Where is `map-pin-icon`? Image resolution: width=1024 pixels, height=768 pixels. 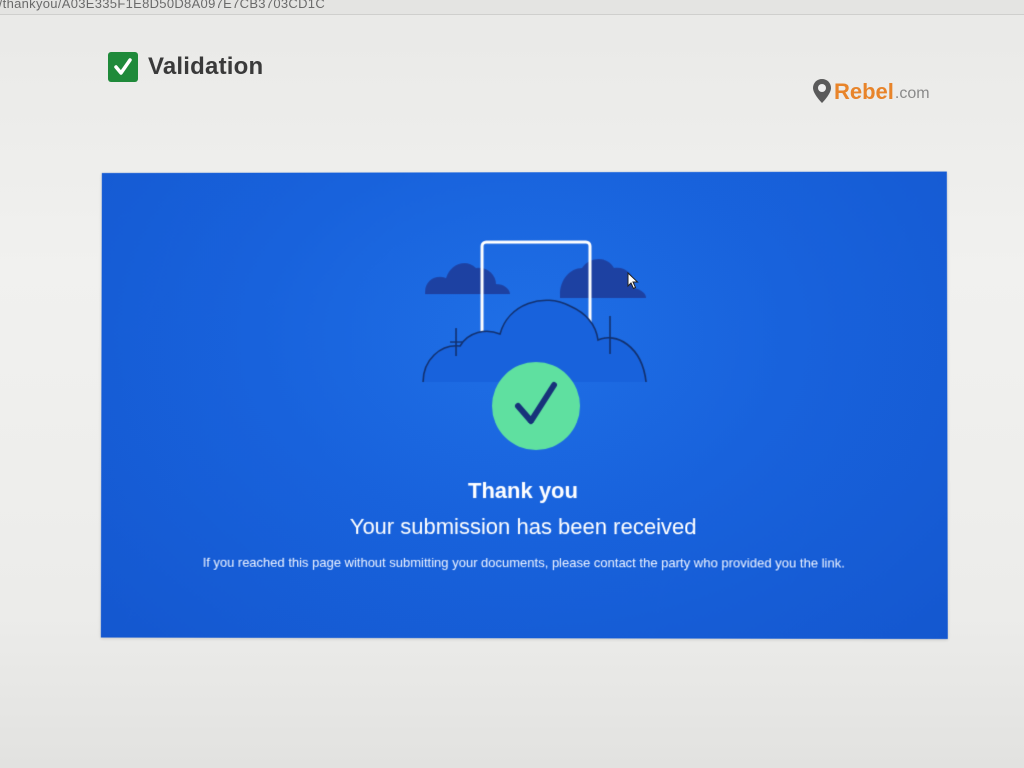
map-pin-icon is located at coordinates (822, 91).